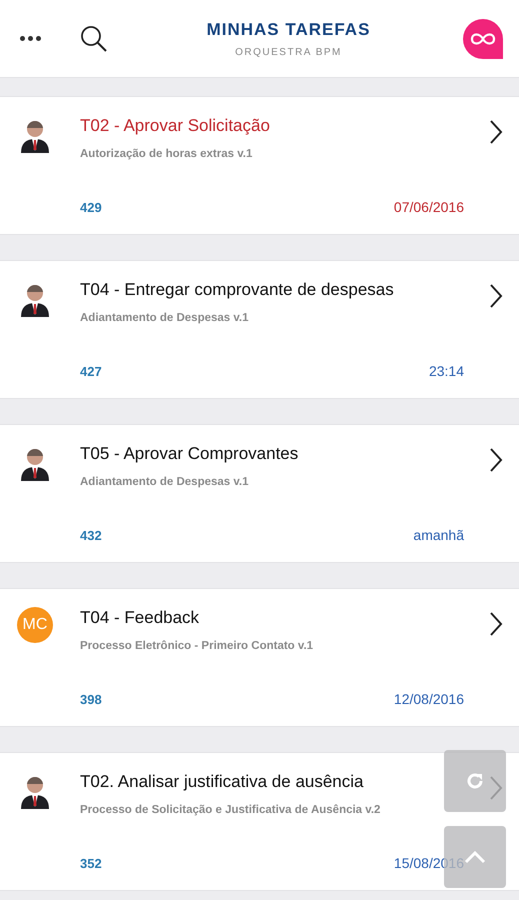 The width and height of the screenshot is (519, 900). I want to click on chevron-up-icon, so click(475, 857).